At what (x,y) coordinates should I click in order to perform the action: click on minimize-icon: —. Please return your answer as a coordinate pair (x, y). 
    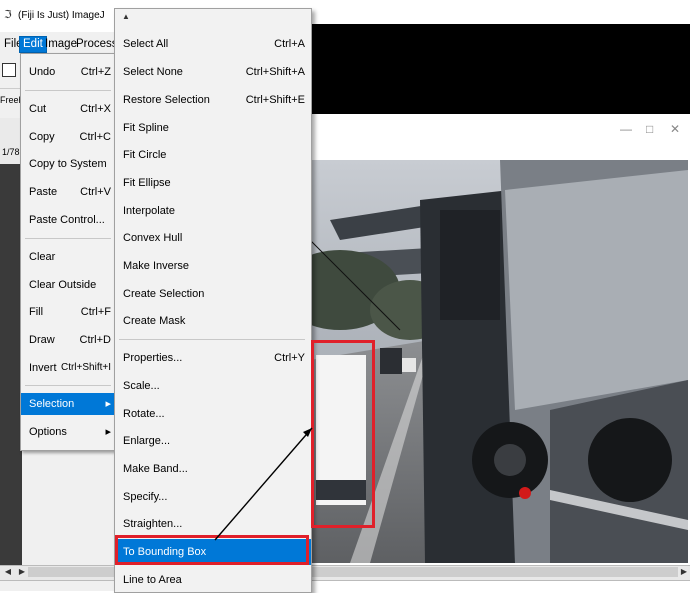
    Looking at the image, I should click on (626, 129).